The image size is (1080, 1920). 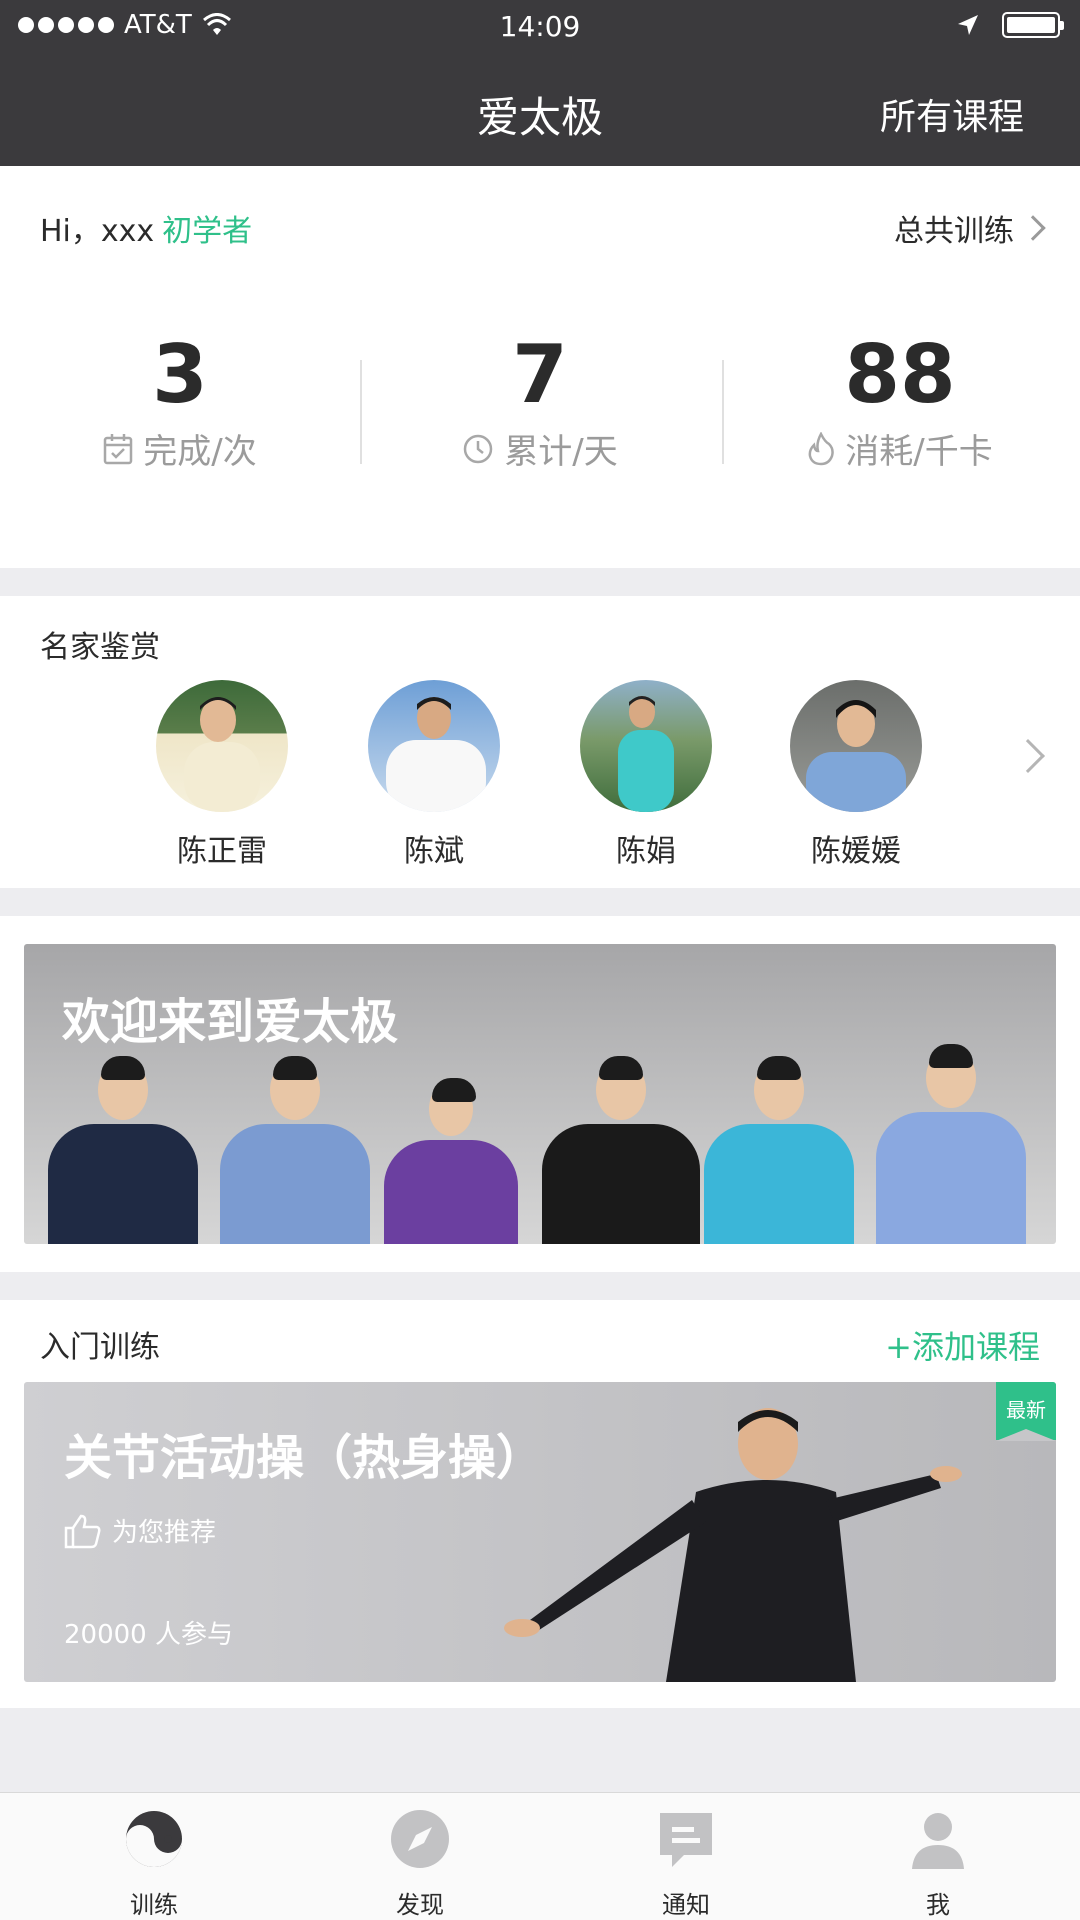 I want to click on all-courses-button: 所有课程, so click(x=952, y=114).